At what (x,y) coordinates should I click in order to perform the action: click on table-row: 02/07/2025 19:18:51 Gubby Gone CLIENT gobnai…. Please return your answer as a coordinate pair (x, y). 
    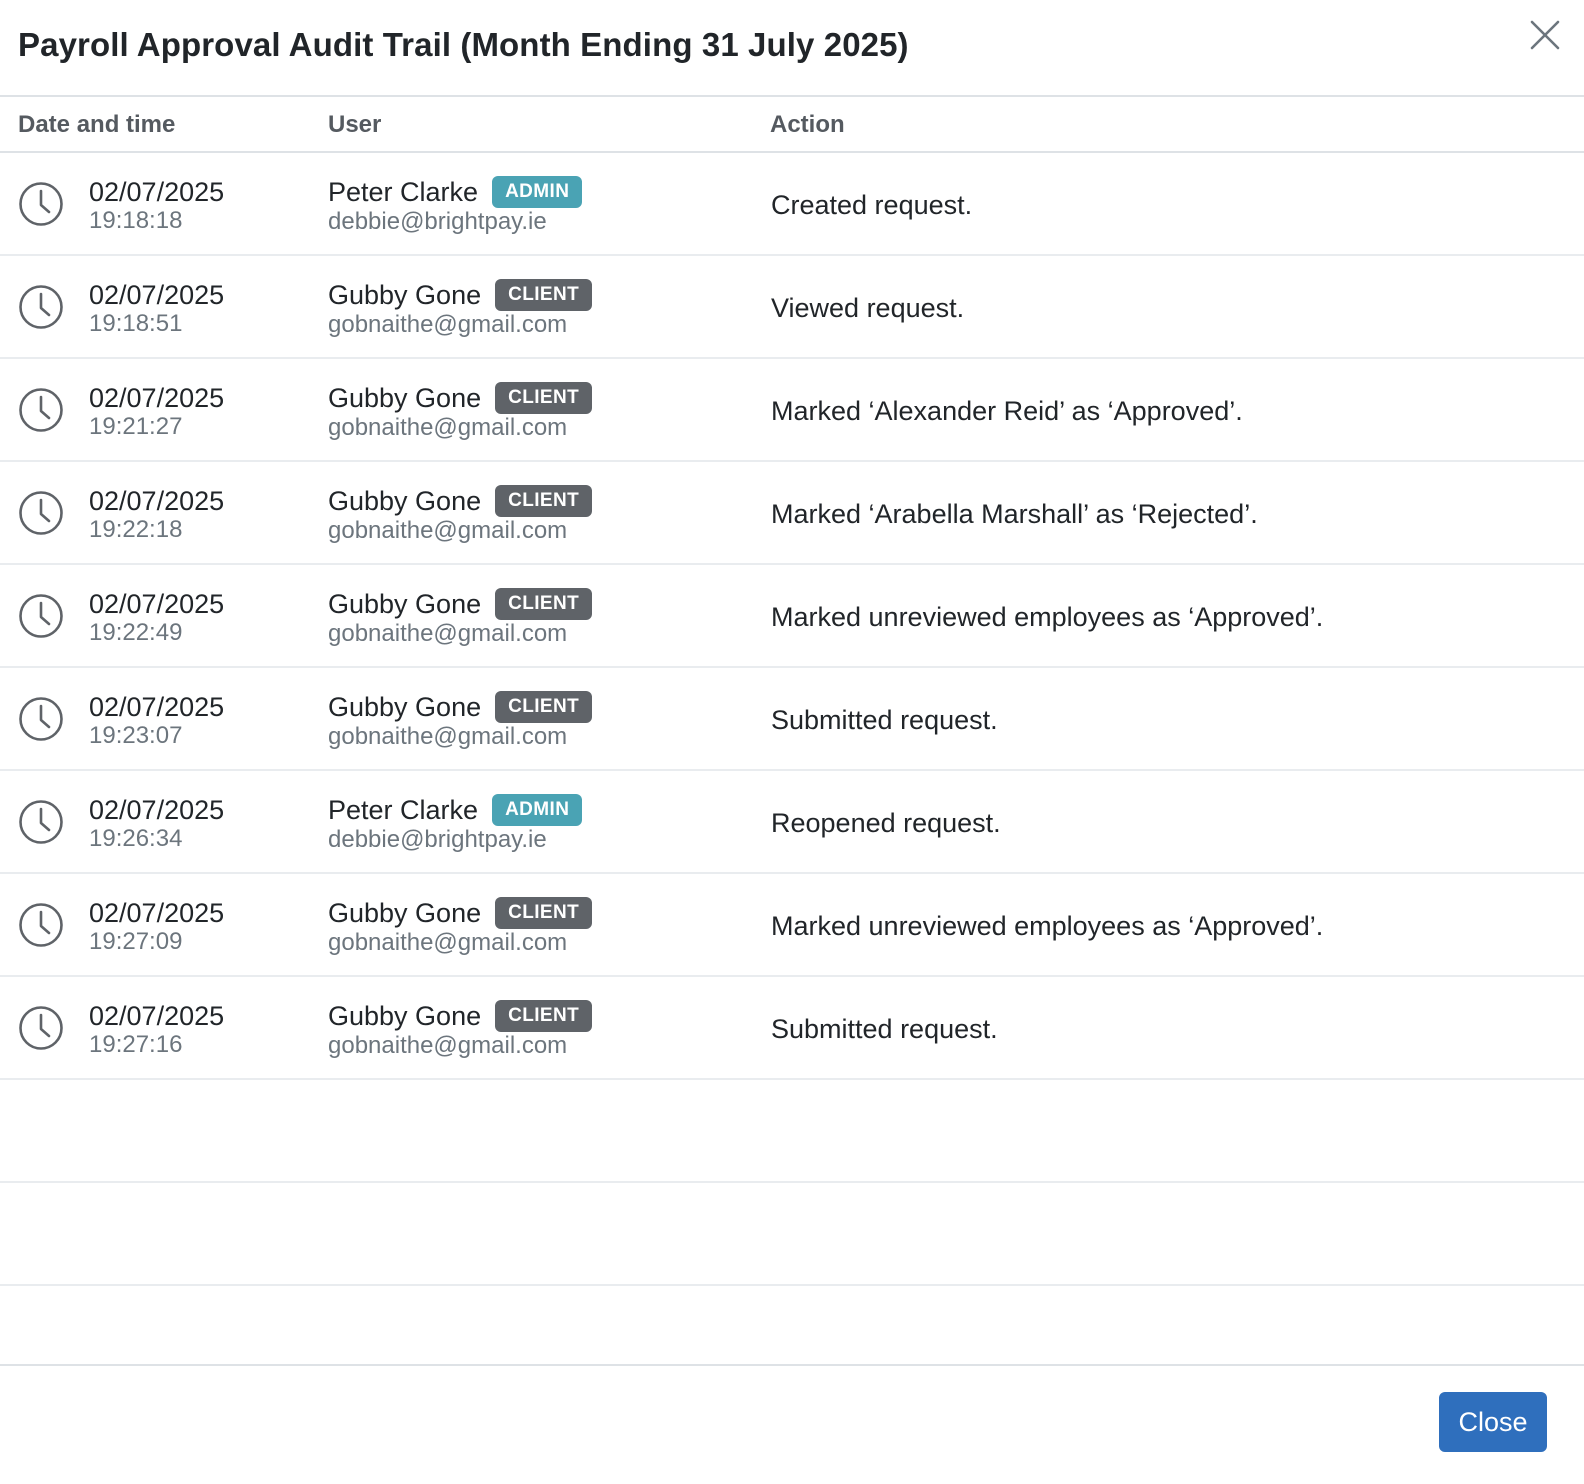
    Looking at the image, I should click on (792, 307).